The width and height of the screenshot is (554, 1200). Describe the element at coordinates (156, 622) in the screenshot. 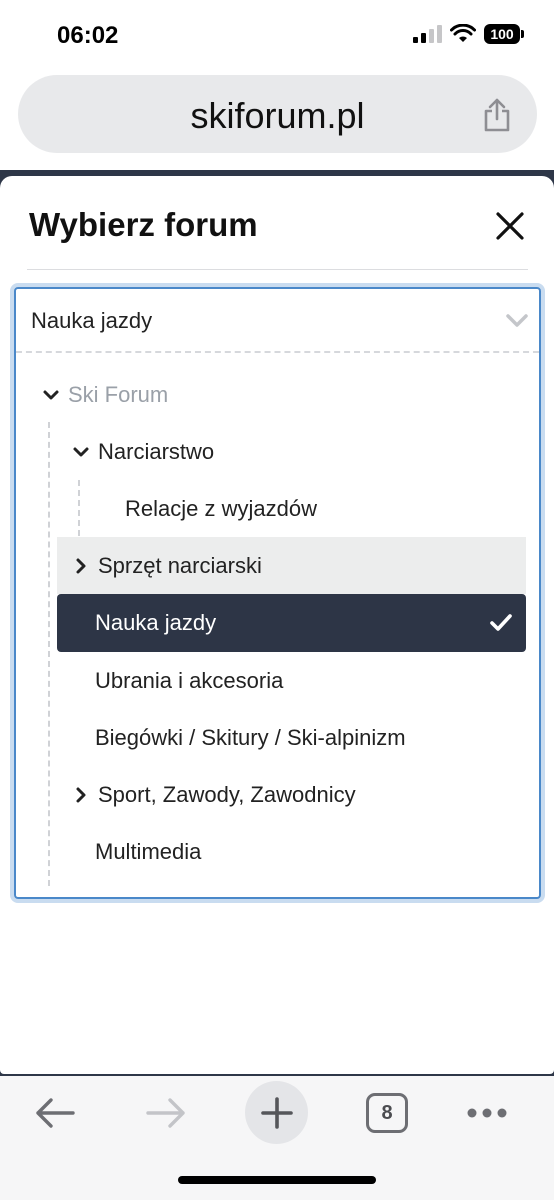

I see `tree-item-label: Nauka jazdy` at that location.